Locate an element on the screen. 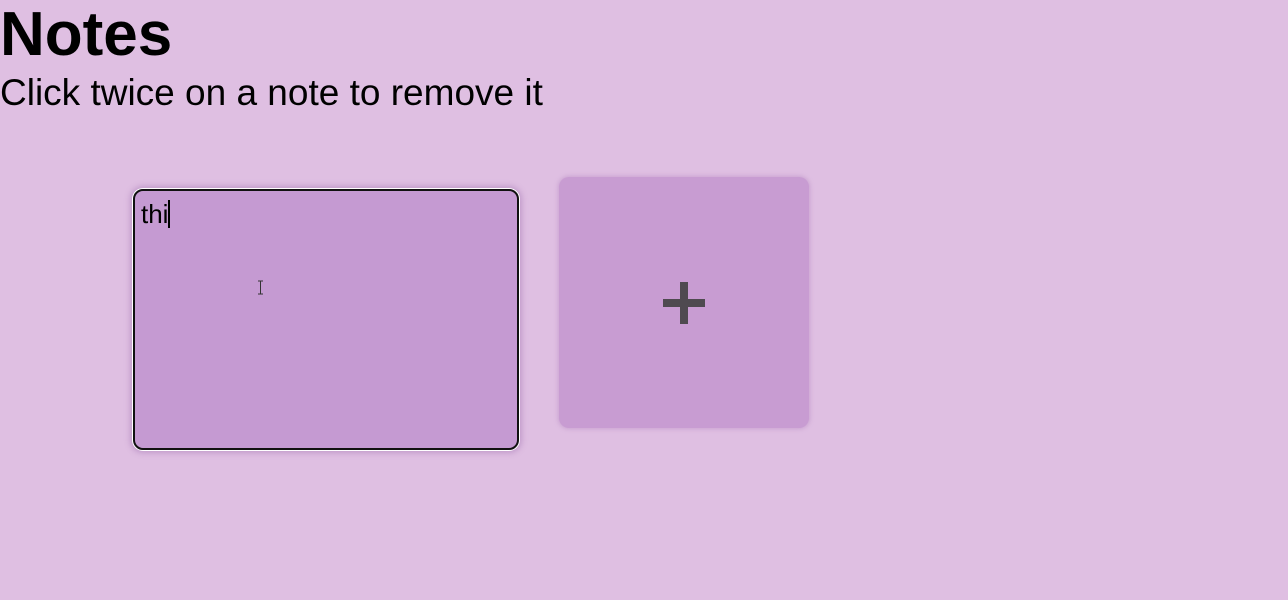 Image resolution: width=1288 pixels, height=600 pixels. note-textarea: thi is located at coordinates (326, 319).